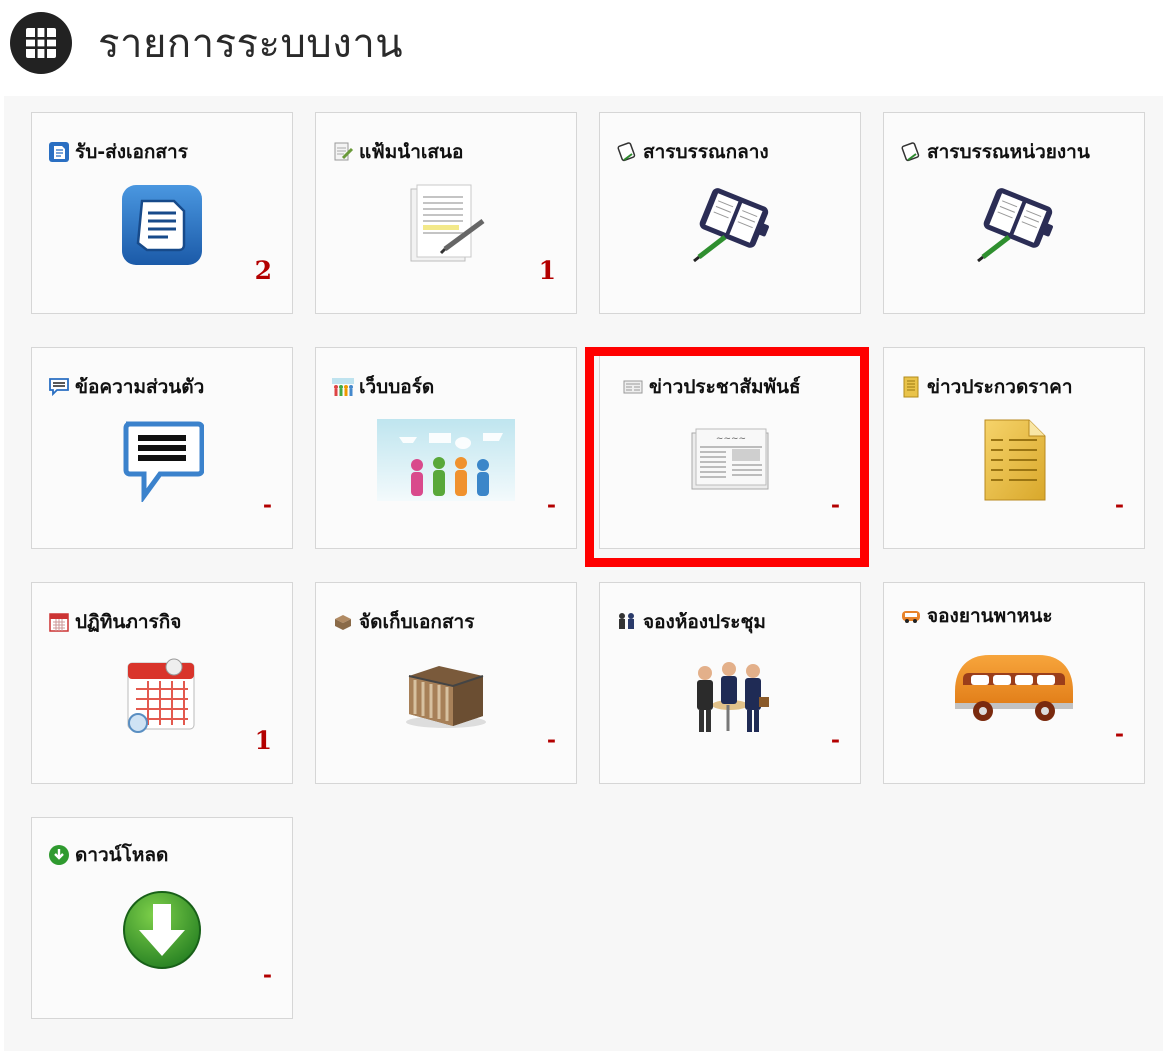  I want to click on tile-title: จัดเก็บเอกสาร, so click(403, 622).